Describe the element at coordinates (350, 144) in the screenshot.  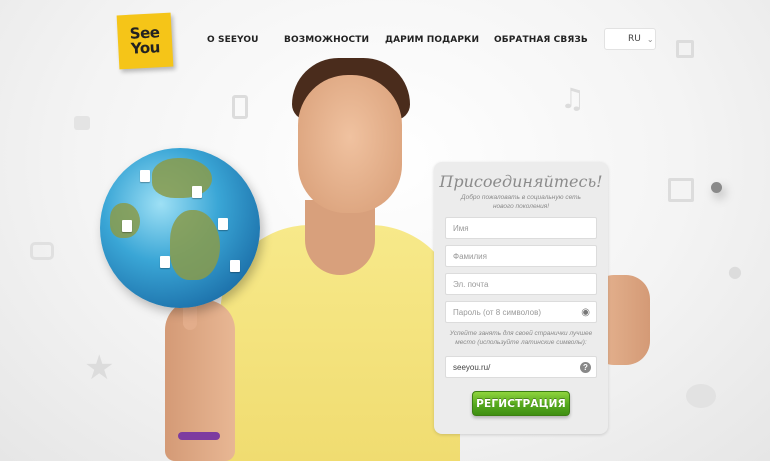
I see `person-head` at that location.